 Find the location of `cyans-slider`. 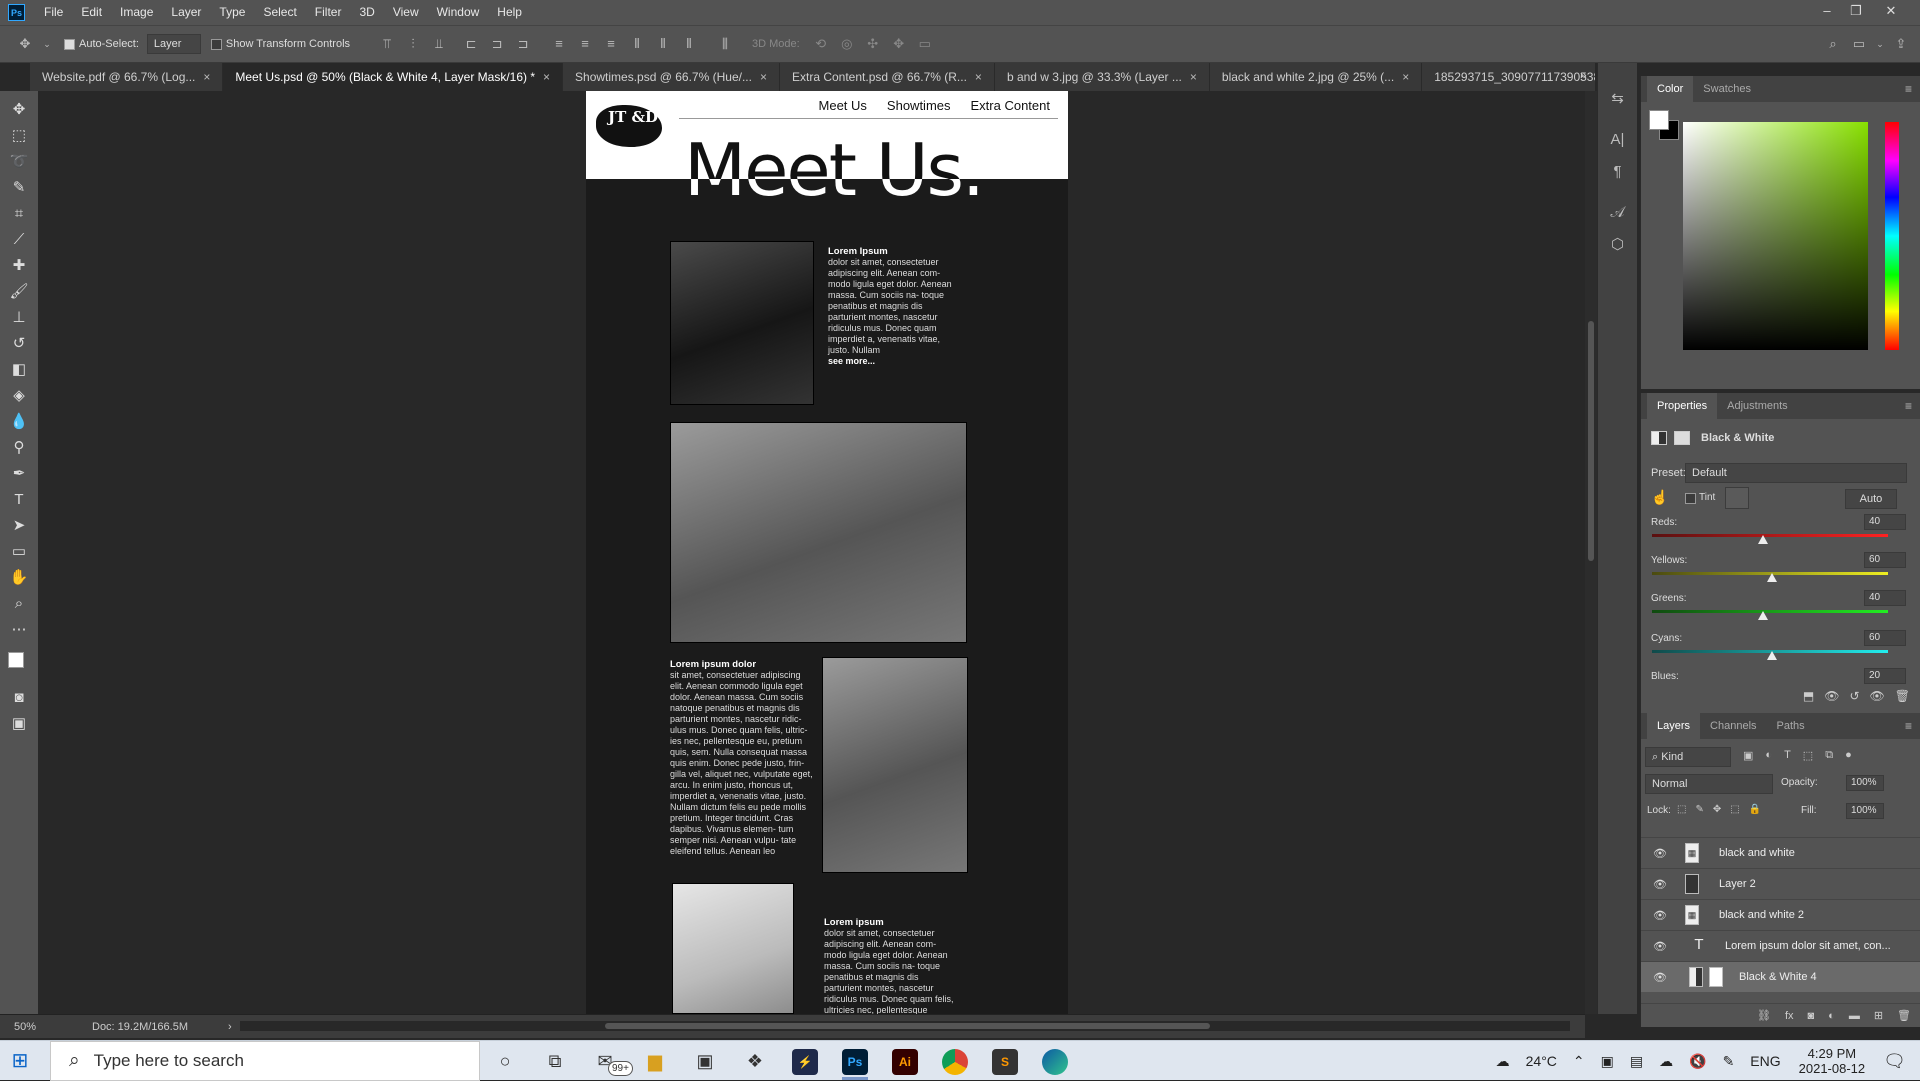

cyans-slider is located at coordinates (1770, 655).